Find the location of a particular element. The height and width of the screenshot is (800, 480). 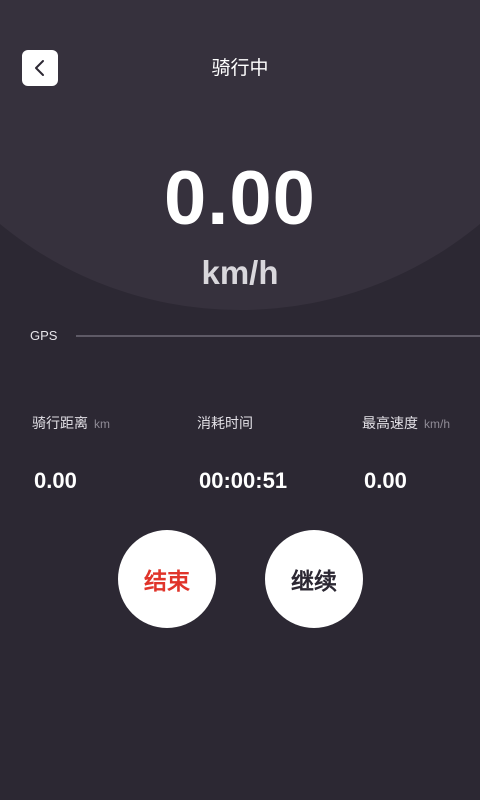

stat-max-speed: 最高速度 km/h 0.00 is located at coordinates (406, 453).